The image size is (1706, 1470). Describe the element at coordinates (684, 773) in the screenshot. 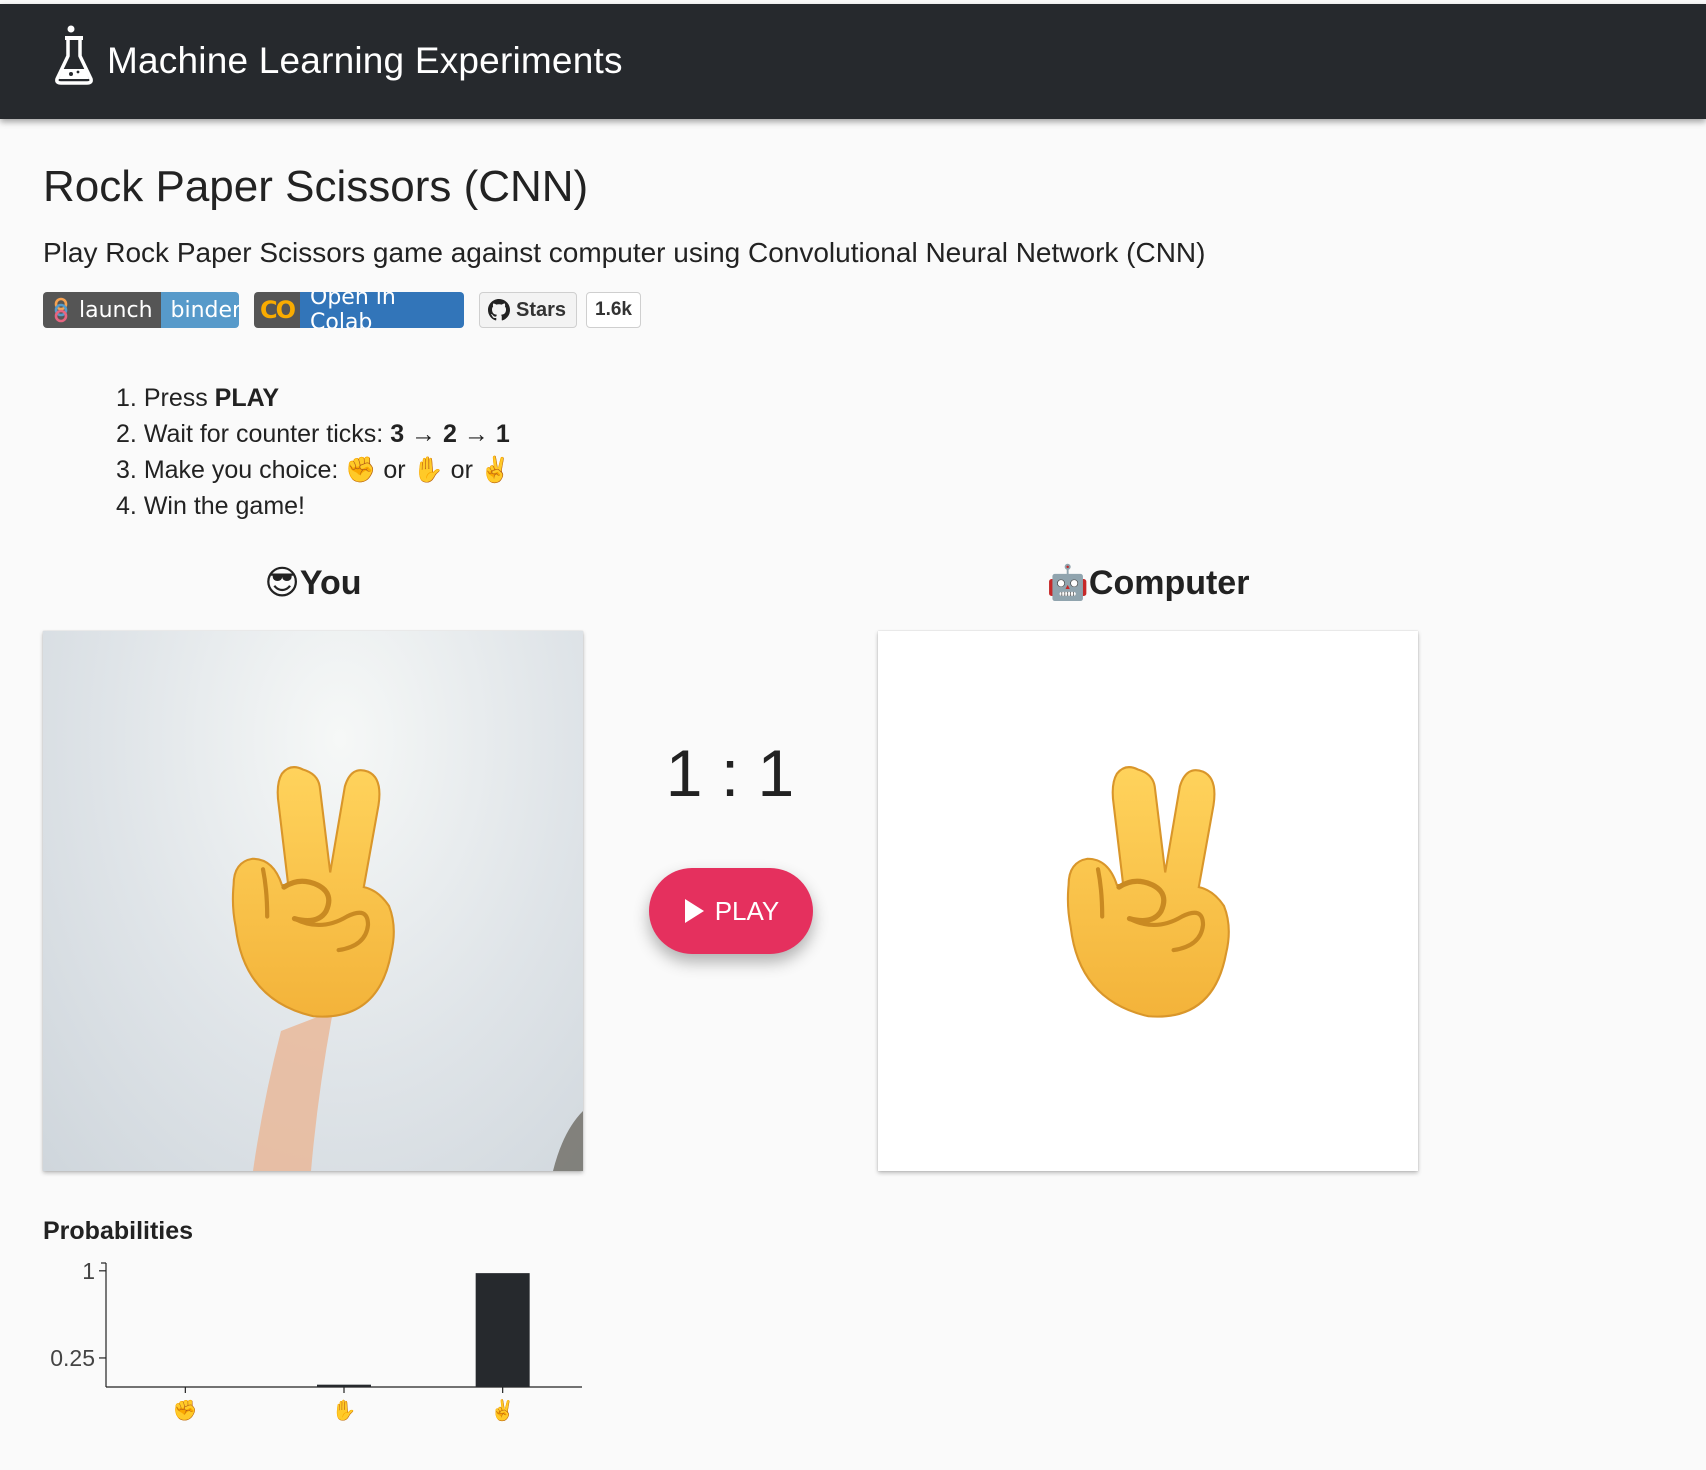

I see `user-score: 1` at that location.